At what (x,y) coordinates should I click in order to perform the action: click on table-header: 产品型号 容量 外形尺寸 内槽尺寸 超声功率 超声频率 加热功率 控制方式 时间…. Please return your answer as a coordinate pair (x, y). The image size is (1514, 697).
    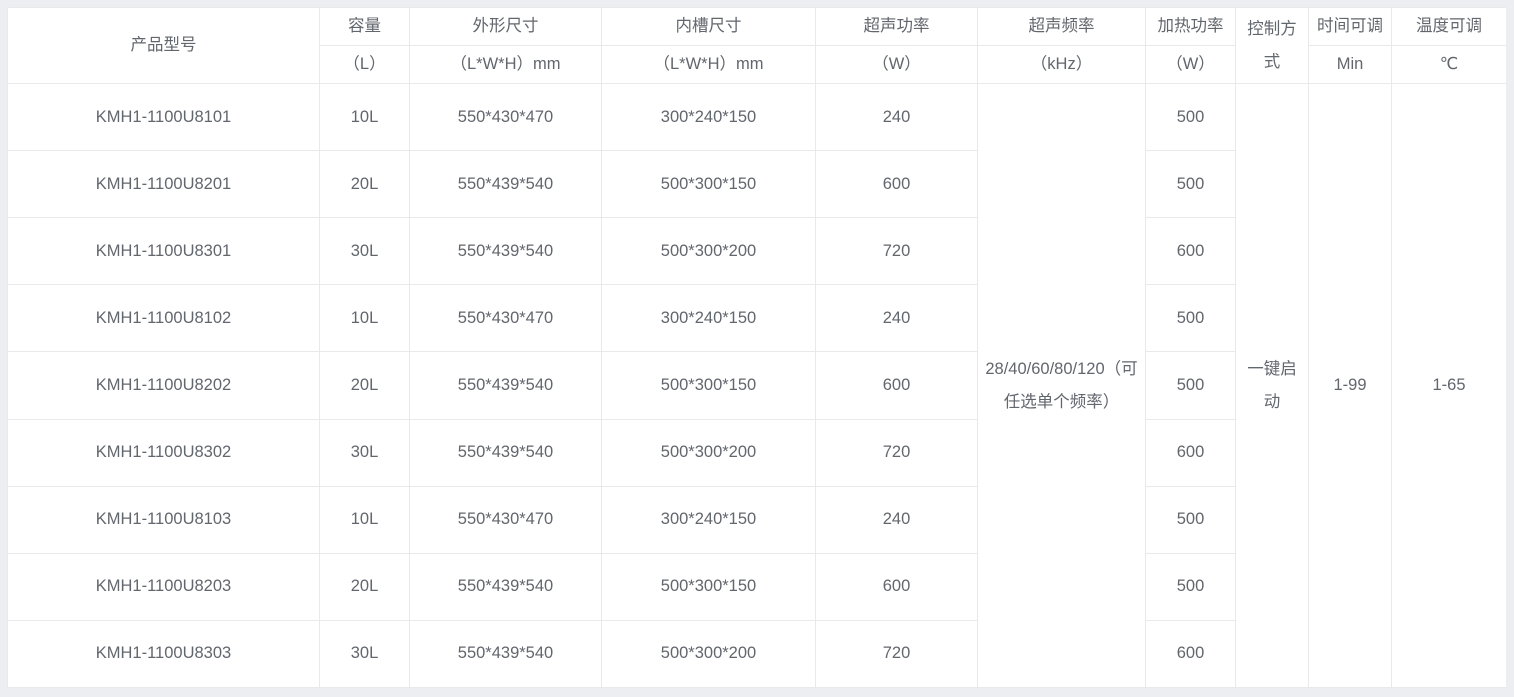
    Looking at the image, I should click on (756, 45).